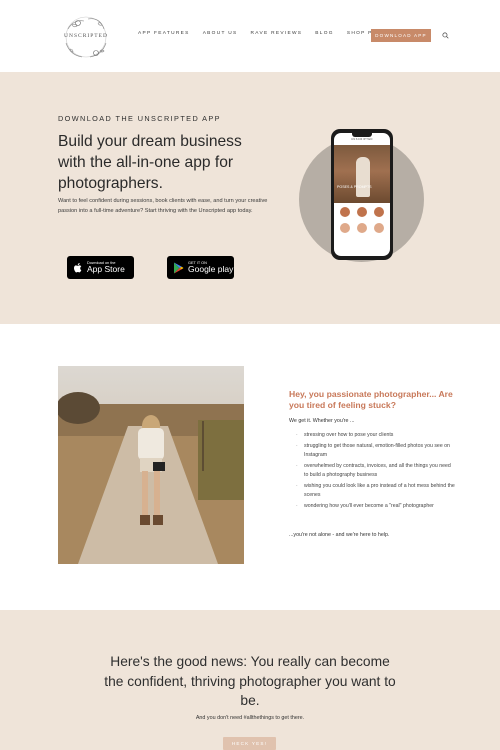 This screenshot has height=750, width=500. I want to click on nav-rave-reviews: RAVE REVIEWS, so click(277, 33).